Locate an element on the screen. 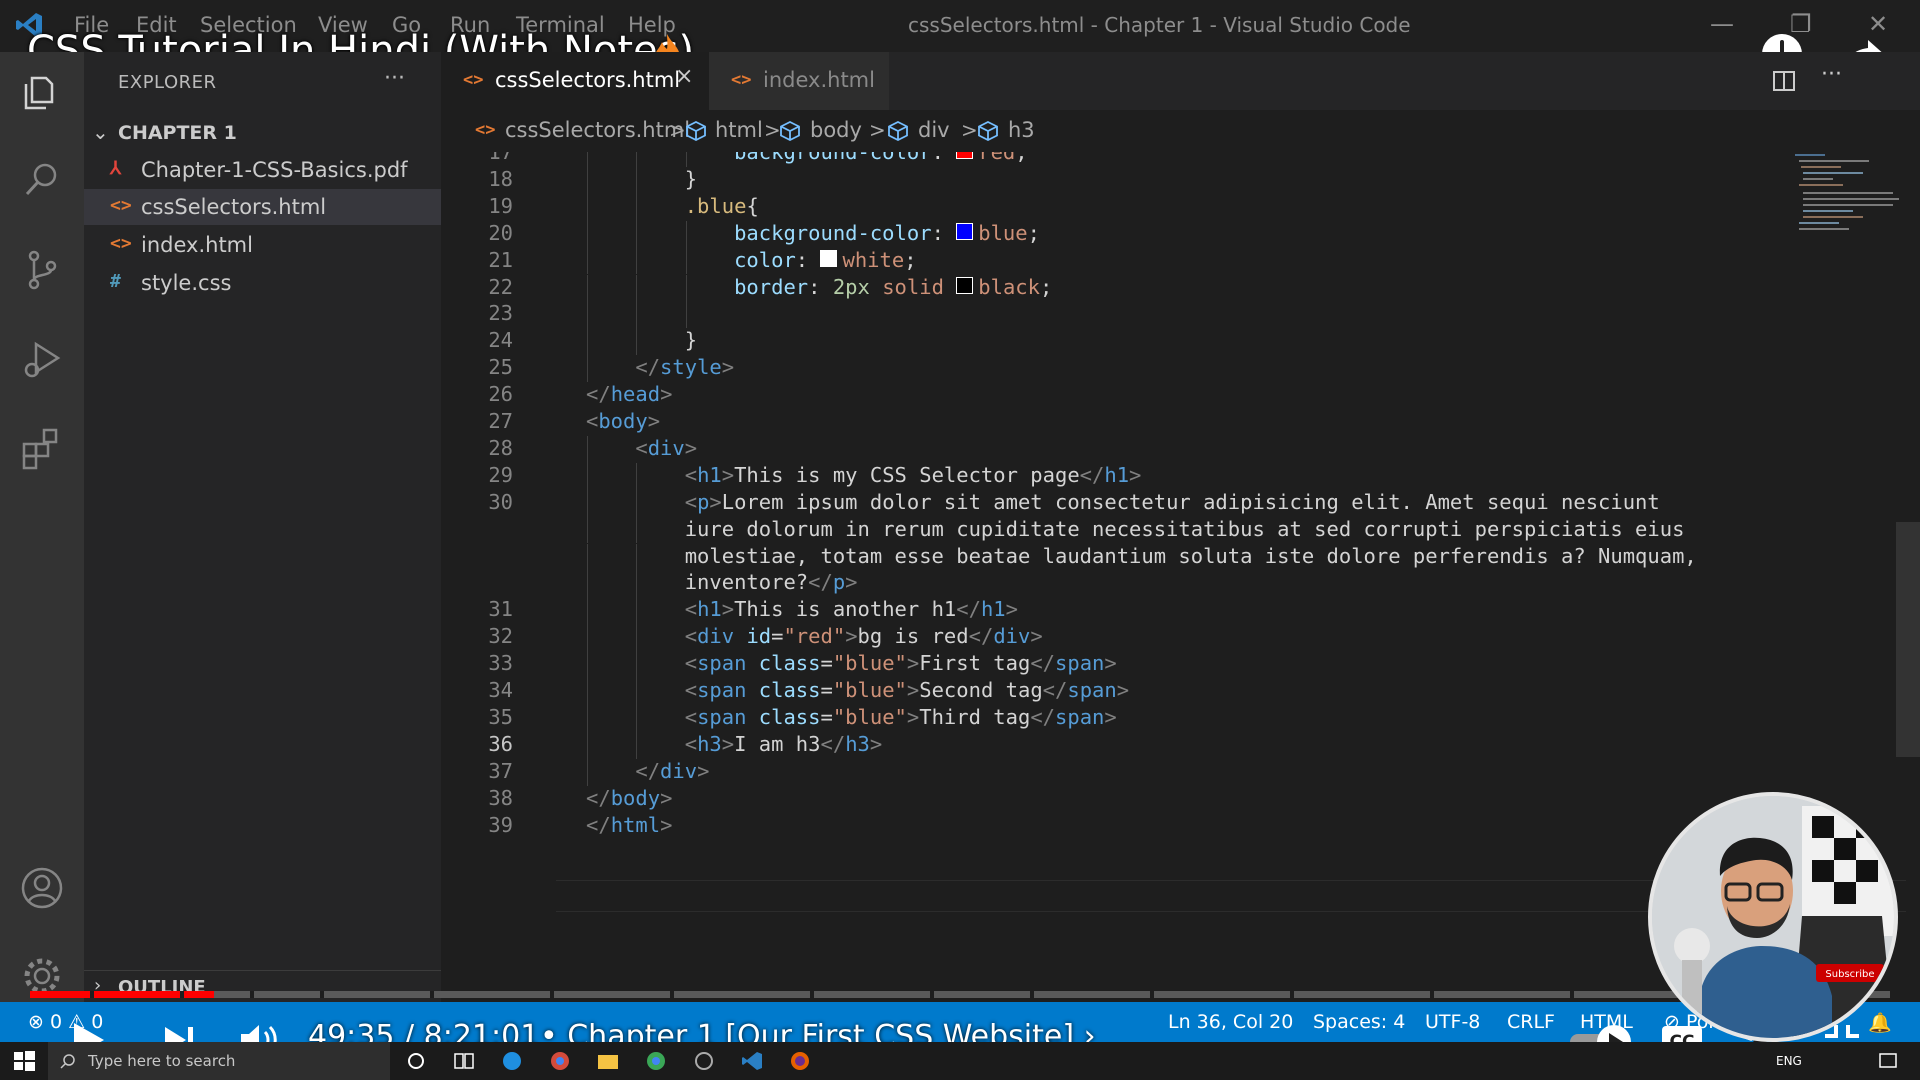 This screenshot has width=1920, height=1080. input-language: ENG is located at coordinates (1789, 1061).